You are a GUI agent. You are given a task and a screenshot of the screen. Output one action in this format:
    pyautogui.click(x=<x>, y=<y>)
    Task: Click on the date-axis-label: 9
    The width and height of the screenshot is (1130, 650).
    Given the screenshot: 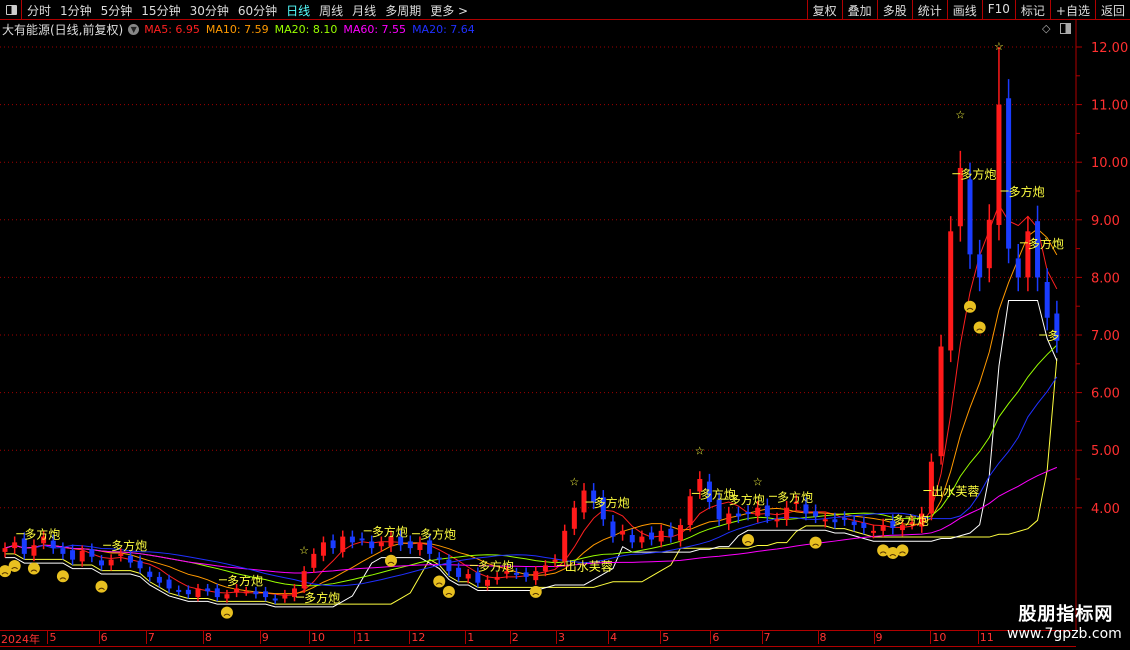 What is the action you would take?
    pyautogui.click(x=878, y=637)
    